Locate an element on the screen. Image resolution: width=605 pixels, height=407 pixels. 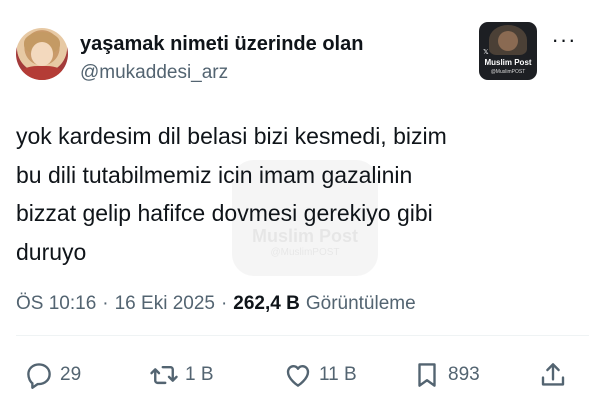
retweet-count: 1 B is located at coordinates (199, 374).